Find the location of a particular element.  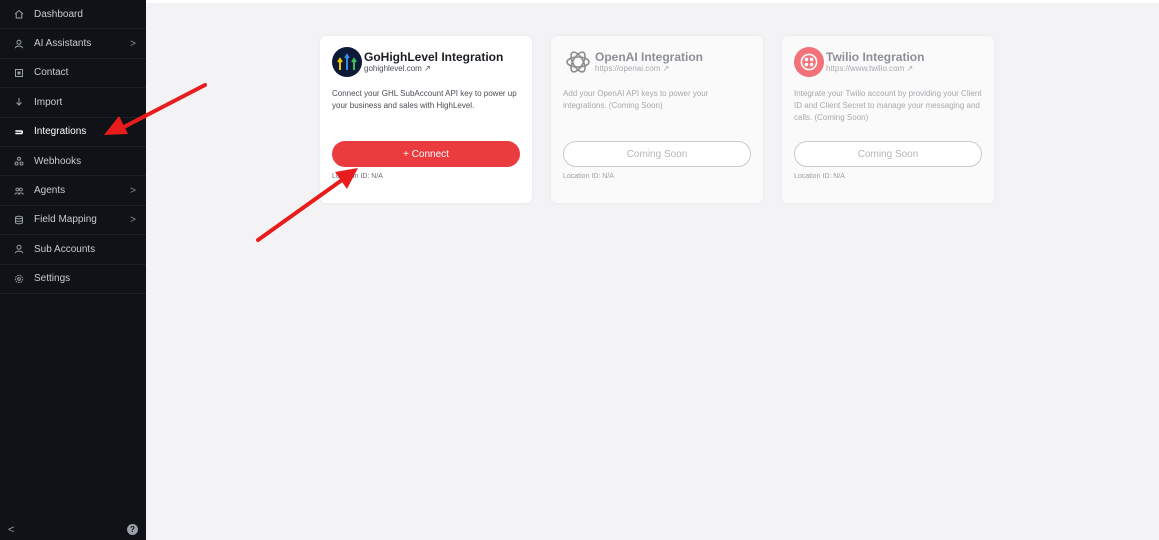

twilio-logo-icon is located at coordinates (809, 62).